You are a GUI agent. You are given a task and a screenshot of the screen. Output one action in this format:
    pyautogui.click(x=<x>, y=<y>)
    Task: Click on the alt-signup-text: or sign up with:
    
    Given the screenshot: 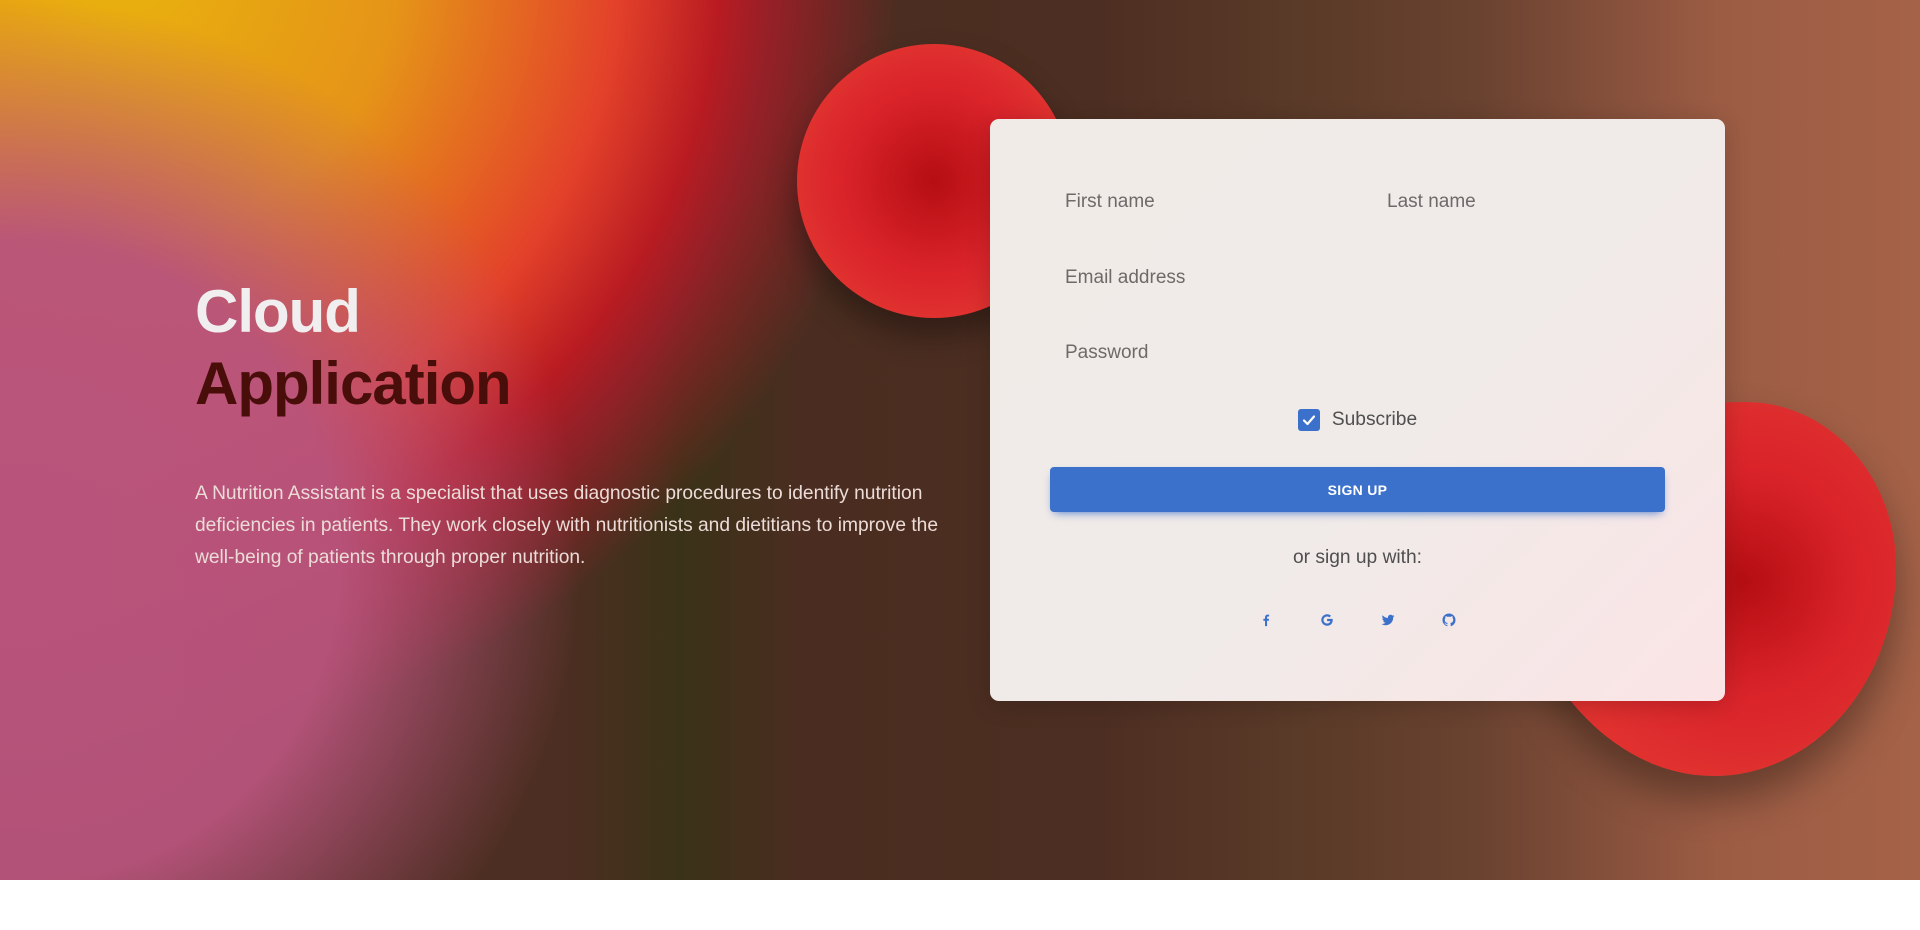 What is the action you would take?
    pyautogui.click(x=1357, y=557)
    